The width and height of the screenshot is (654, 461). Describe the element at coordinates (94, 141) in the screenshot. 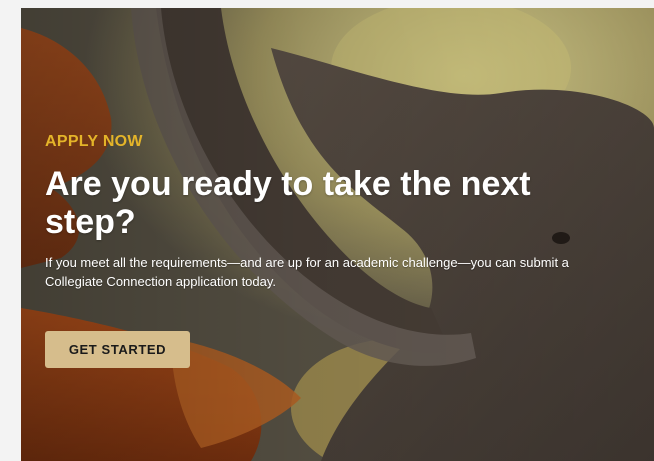

I see `apply-now-eyebrow: APPLY NOW` at that location.